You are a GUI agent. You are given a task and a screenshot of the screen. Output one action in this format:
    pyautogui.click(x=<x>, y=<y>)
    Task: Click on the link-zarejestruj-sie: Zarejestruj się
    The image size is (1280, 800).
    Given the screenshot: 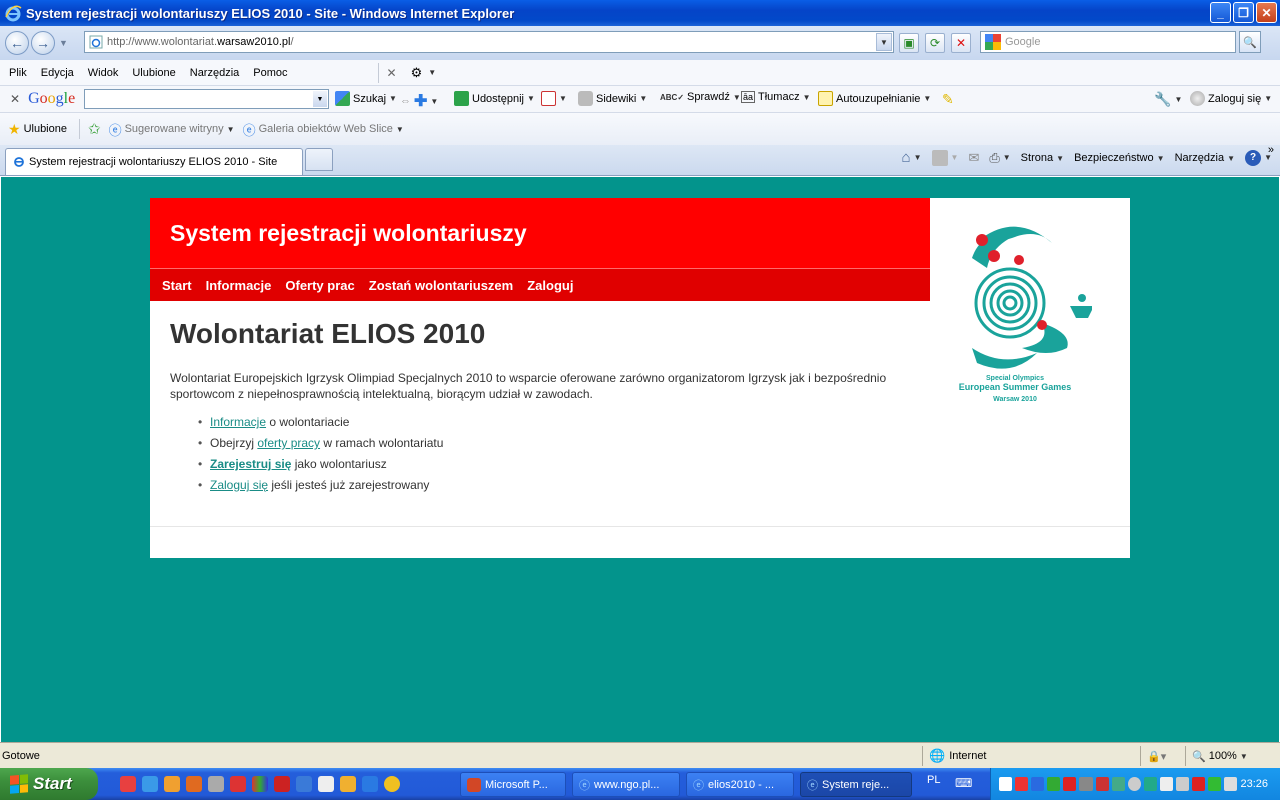 What is the action you would take?
    pyautogui.click(x=250, y=464)
    